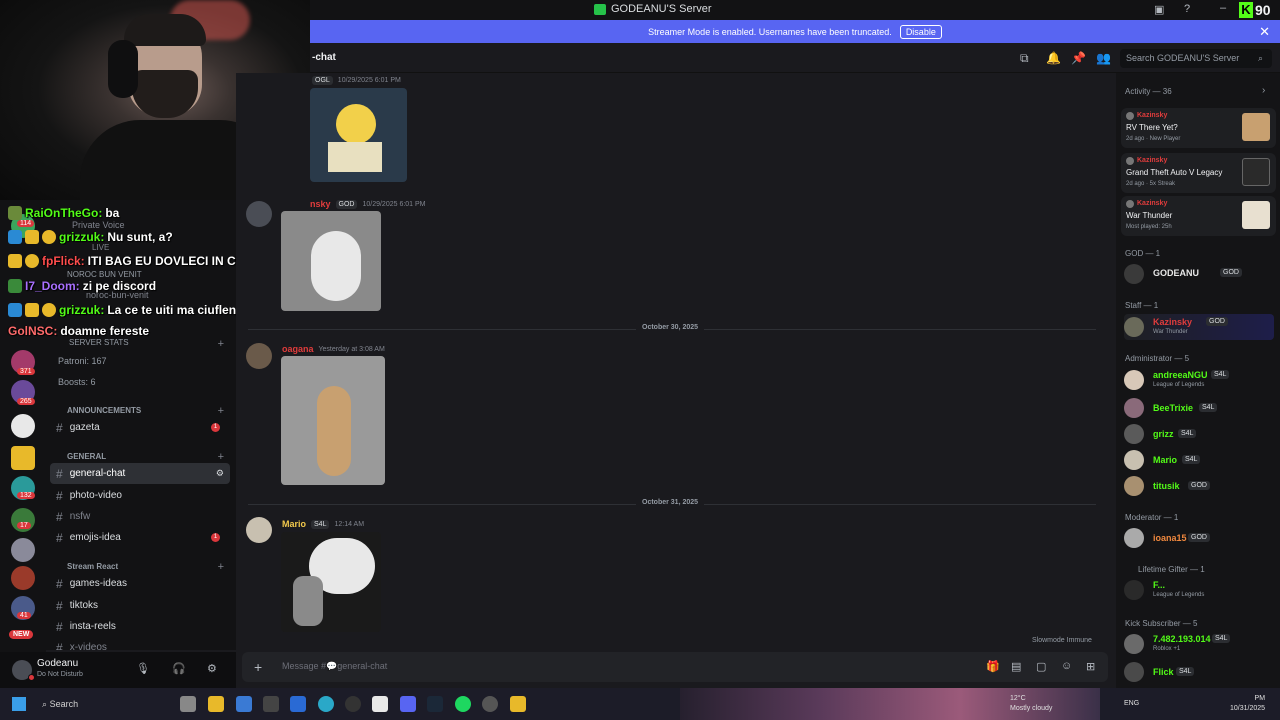 The image size is (1280, 720). Describe the element at coordinates (518, 704) in the screenshot. I see `rockstar-icon` at that location.